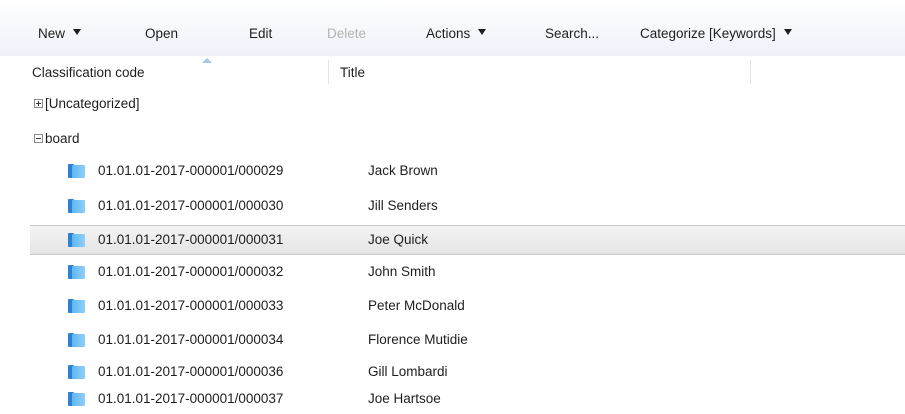  Describe the element at coordinates (708, 33) in the screenshot. I see `categorize-button-label: Categorize [Keywords]` at that location.